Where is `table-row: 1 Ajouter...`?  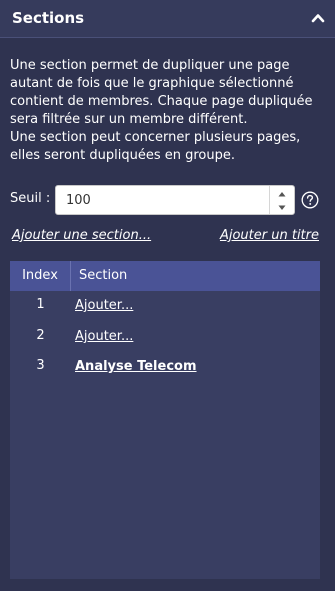
table-row: 1 Ajouter... is located at coordinates (165, 312).